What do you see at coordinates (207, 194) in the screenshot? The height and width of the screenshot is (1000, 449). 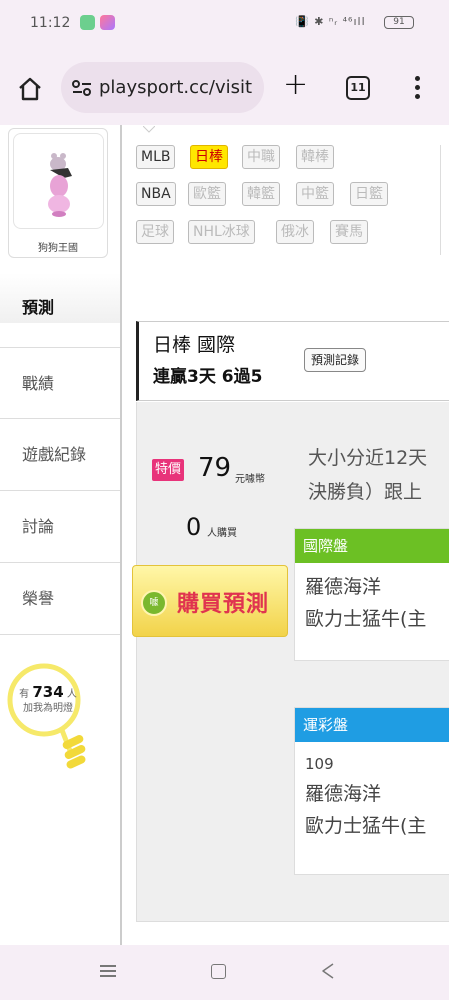 I see `sport-tag-euro-basketball: 歐籃` at bounding box center [207, 194].